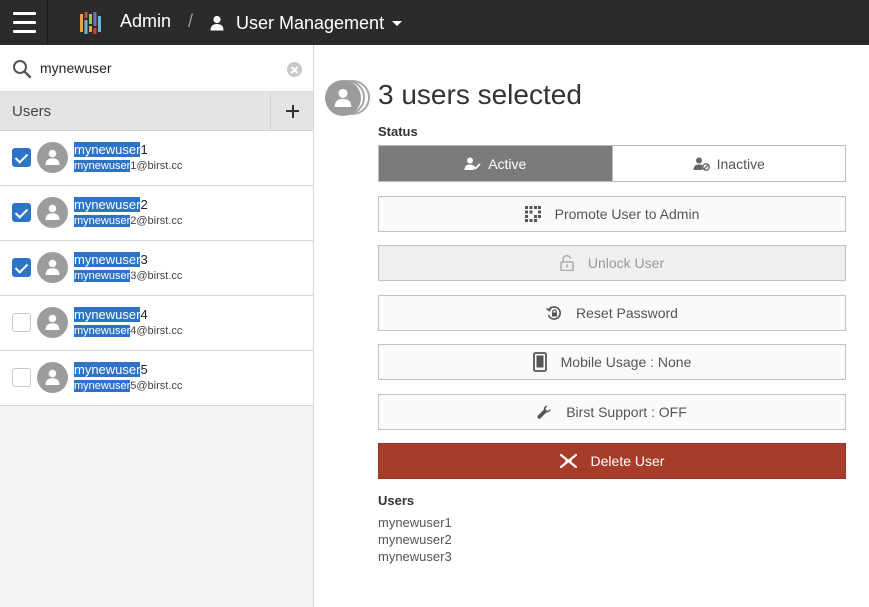 This screenshot has height=607, width=869. Describe the element at coordinates (22, 69) in the screenshot. I see `search-icon` at that location.